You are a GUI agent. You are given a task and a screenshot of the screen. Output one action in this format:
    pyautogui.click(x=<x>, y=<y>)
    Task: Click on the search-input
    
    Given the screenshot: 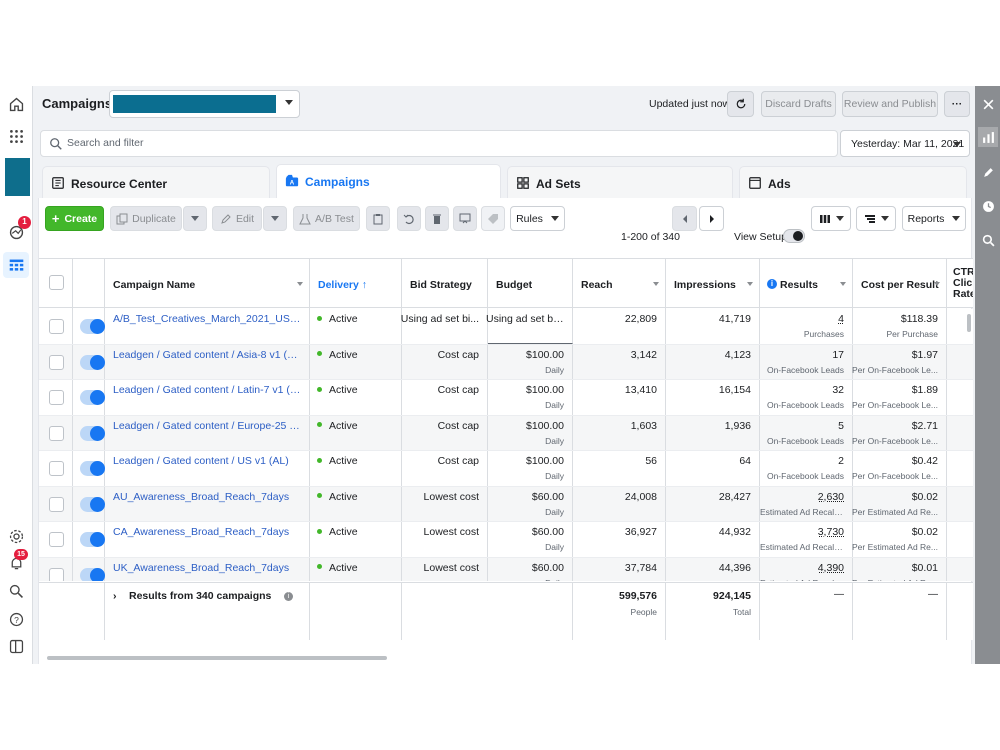 What is the action you would take?
    pyautogui.click(x=417, y=143)
    